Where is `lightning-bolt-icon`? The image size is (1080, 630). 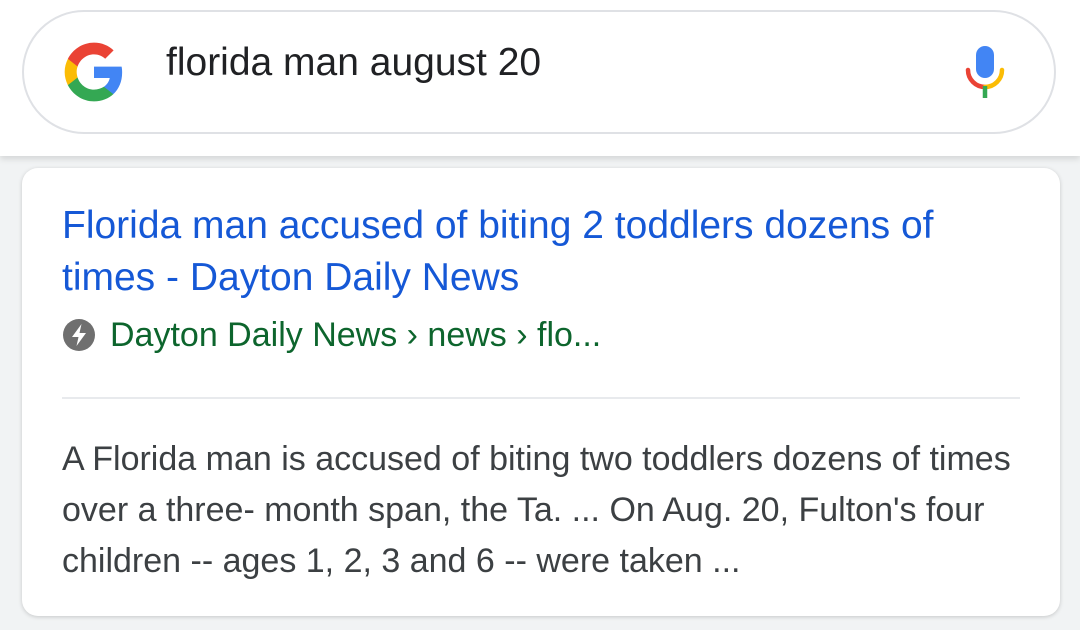
lightning-bolt-icon is located at coordinates (79, 335).